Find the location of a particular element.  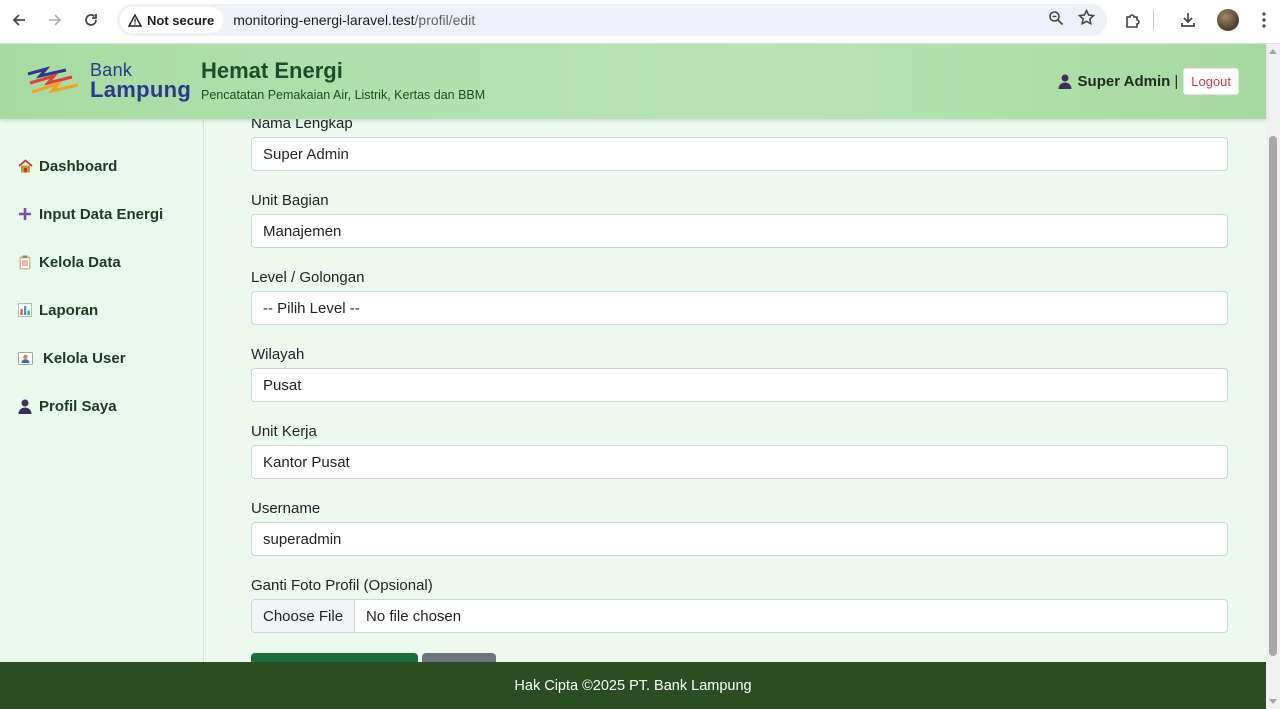

current-user-name: Super Admin is located at coordinates (1124, 81).